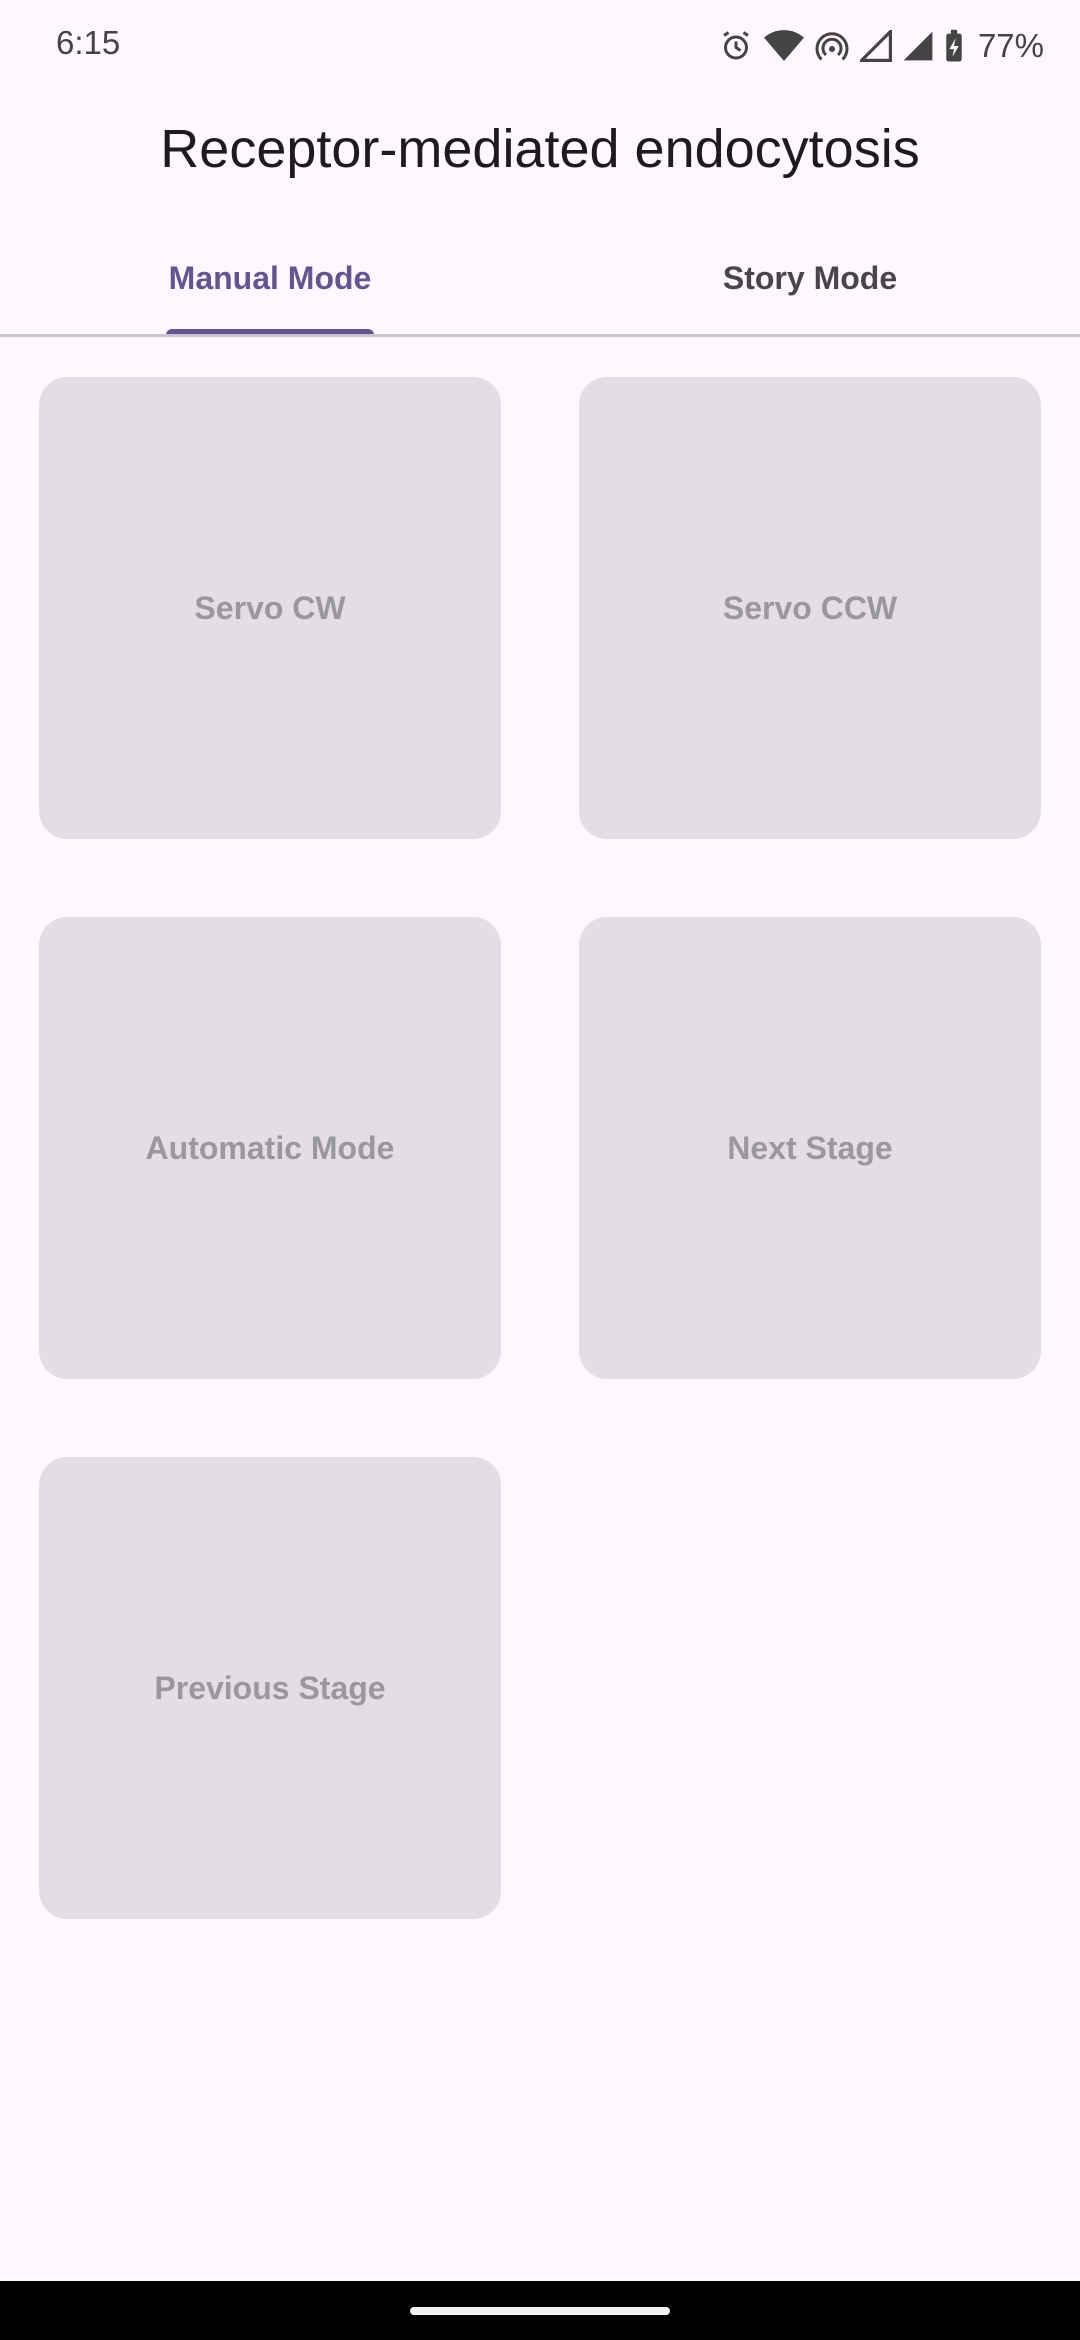  Describe the element at coordinates (810, 278) in the screenshot. I see `tab-story-mode-label: Story Mode` at that location.